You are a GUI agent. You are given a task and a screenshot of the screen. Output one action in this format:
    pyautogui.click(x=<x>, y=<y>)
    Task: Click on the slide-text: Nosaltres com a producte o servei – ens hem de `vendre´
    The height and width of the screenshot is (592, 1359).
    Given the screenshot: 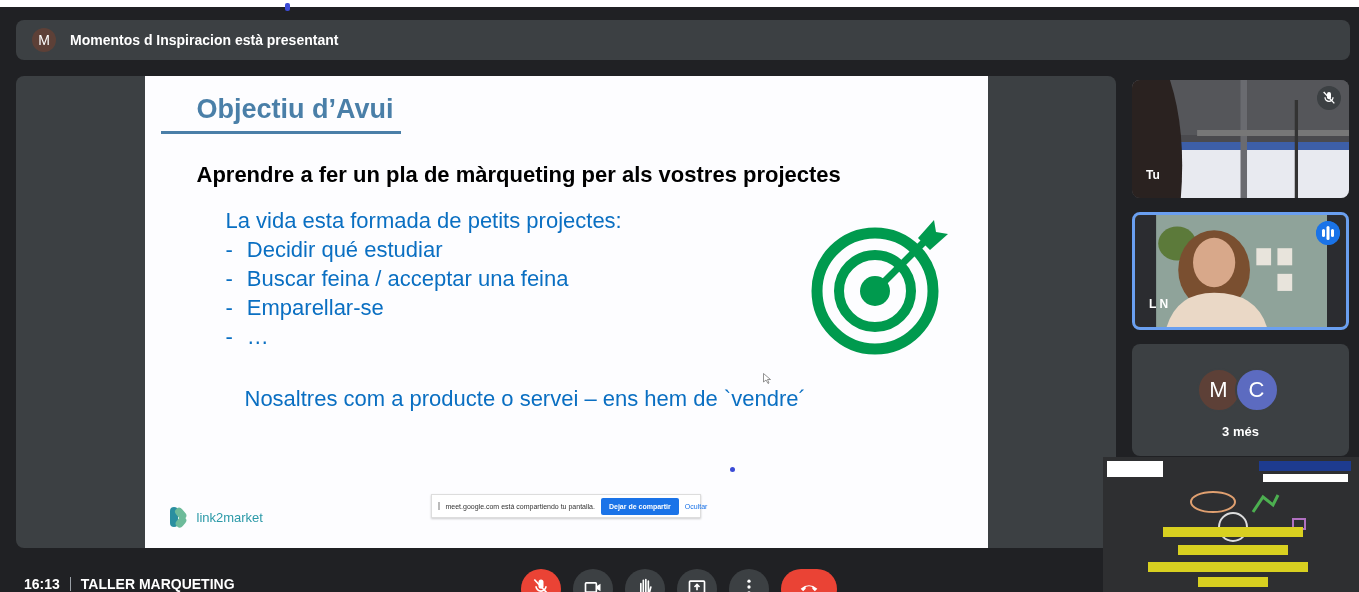 What is the action you would take?
    pyautogui.click(x=525, y=399)
    